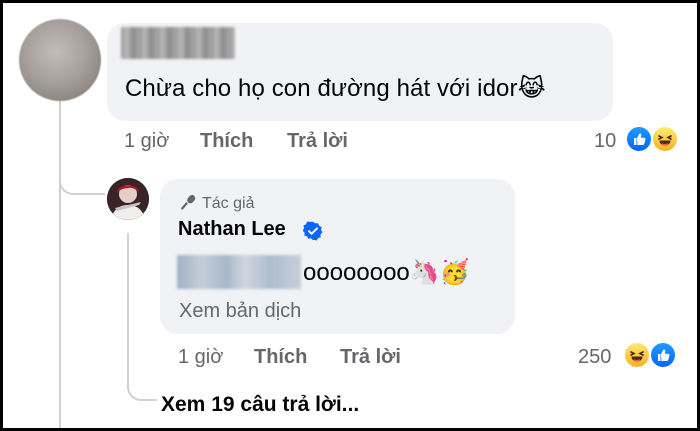 The height and width of the screenshot is (431, 700). I want to click on comment-reply-button: Trả lời, so click(317, 141).